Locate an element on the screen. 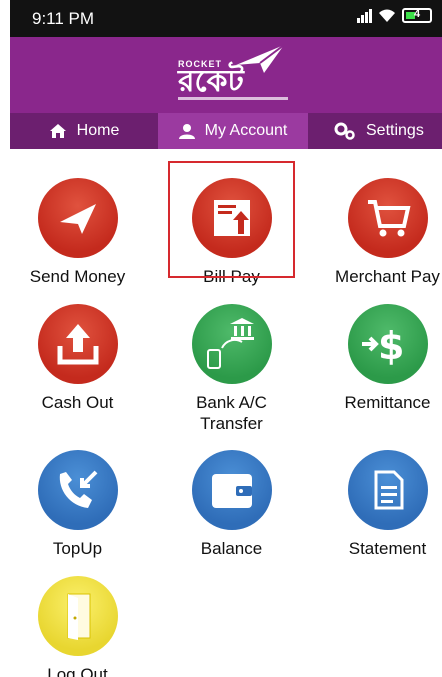 Image resolution: width=442 pixels, height=677 pixels. battery-icon: 4 is located at coordinates (417, 15).